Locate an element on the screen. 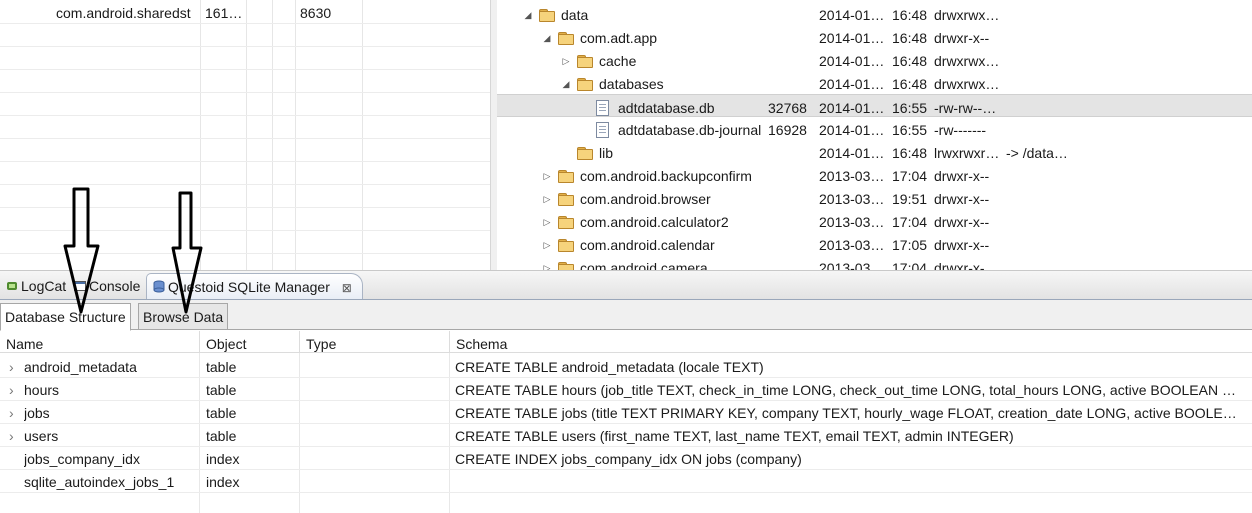 Image resolution: width=1252 pixels, height=513 pixels. column-header-label: Type is located at coordinates (321, 344).